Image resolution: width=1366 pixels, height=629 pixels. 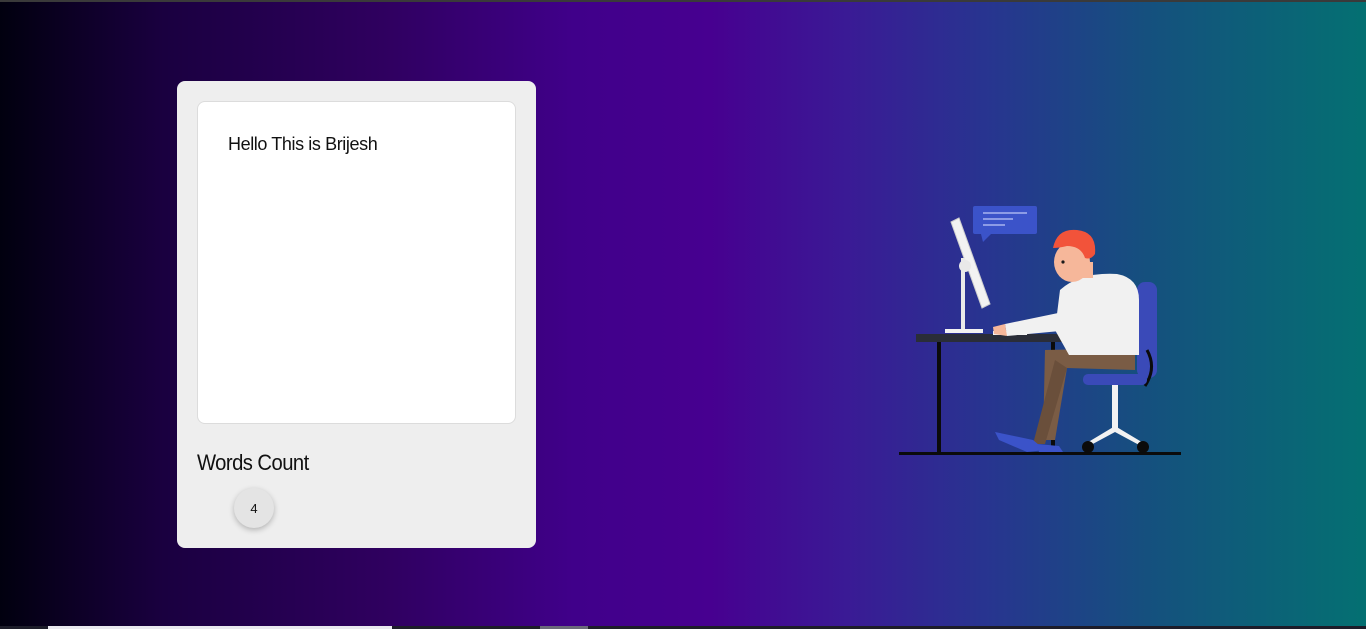 What do you see at coordinates (254, 508) in the screenshot?
I see `word-count-badge: 4` at bounding box center [254, 508].